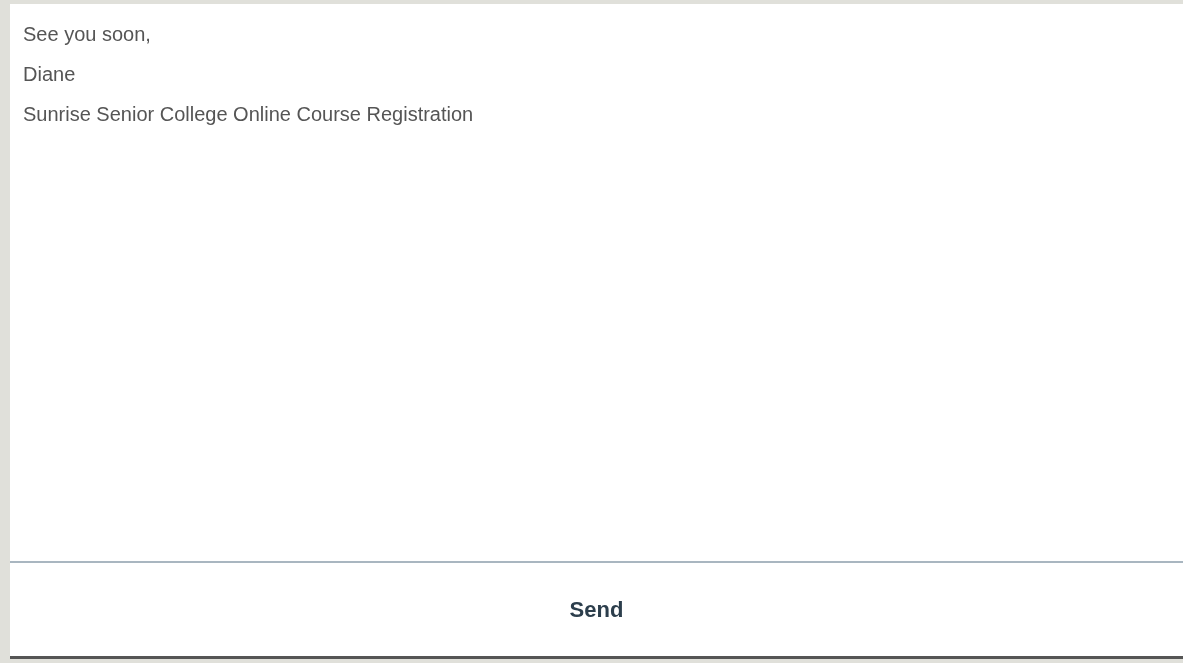 Image resolution: width=1183 pixels, height=663 pixels. I want to click on message-line: Sunrise Senior College Online Course Registration, so click(249, 114).